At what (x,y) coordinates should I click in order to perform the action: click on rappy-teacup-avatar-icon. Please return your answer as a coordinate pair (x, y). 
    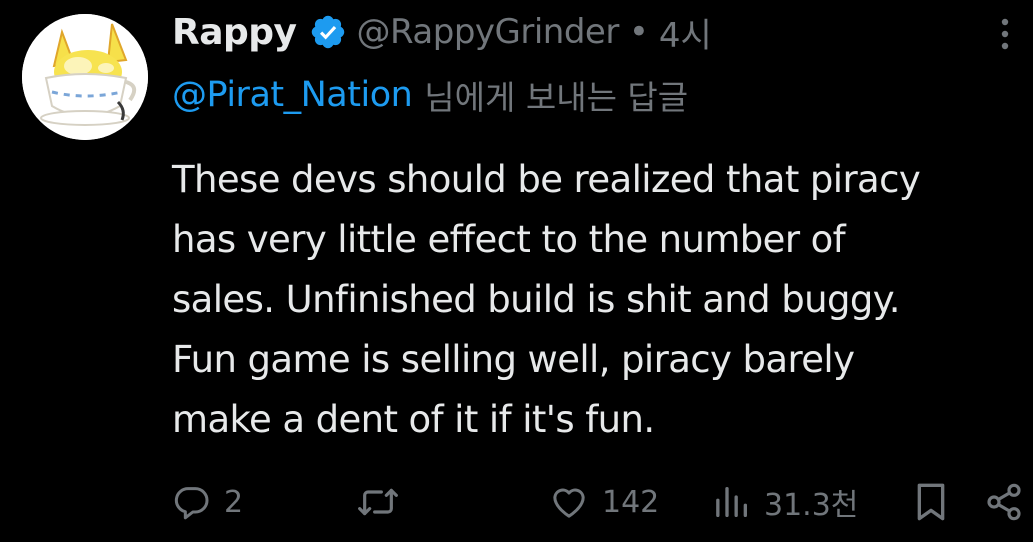
    Looking at the image, I should click on (85, 77).